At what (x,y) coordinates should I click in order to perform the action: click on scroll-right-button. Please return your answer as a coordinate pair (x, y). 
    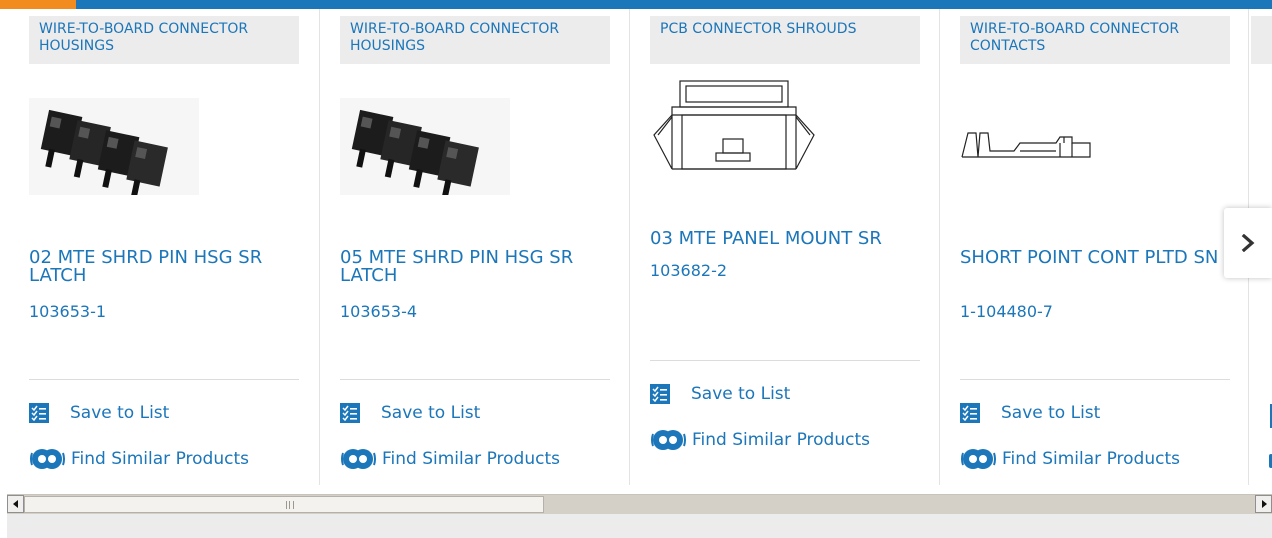
    Looking at the image, I should click on (1263, 504).